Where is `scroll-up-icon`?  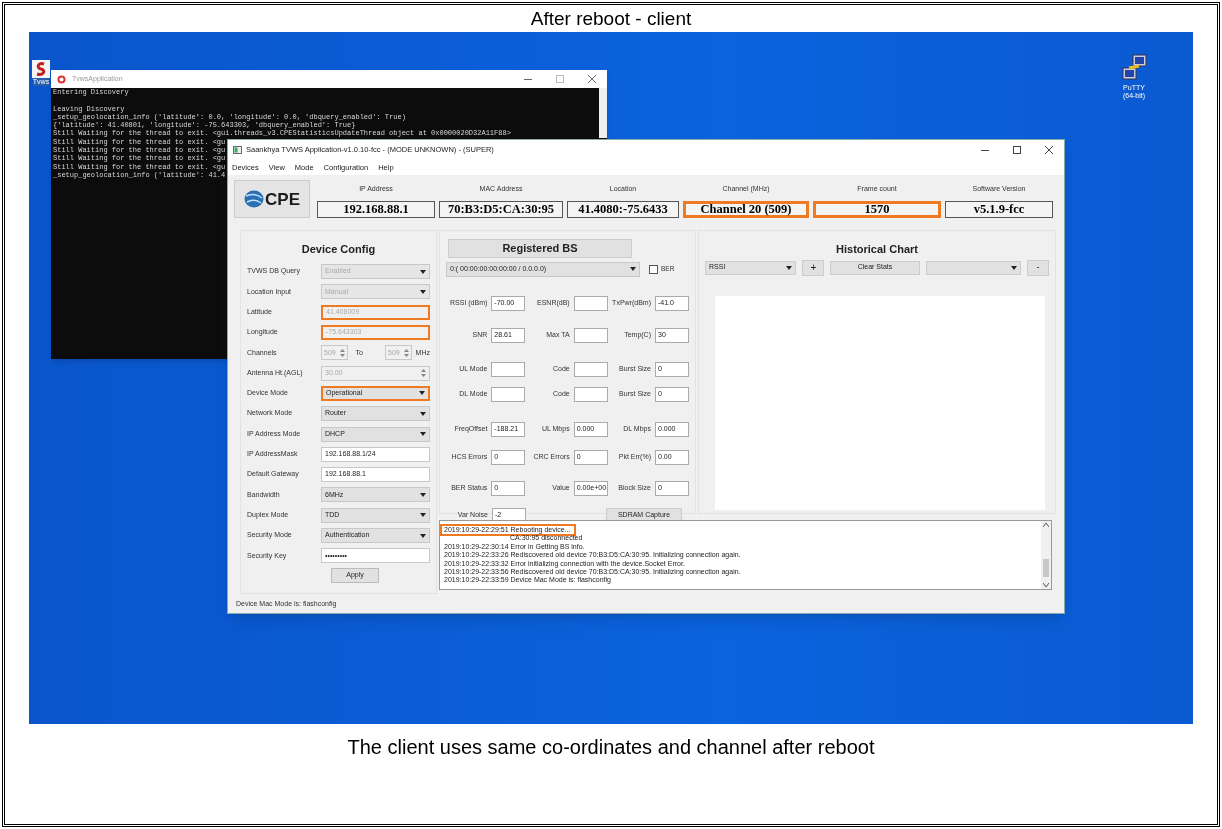
scroll-up-icon is located at coordinates (1046, 525).